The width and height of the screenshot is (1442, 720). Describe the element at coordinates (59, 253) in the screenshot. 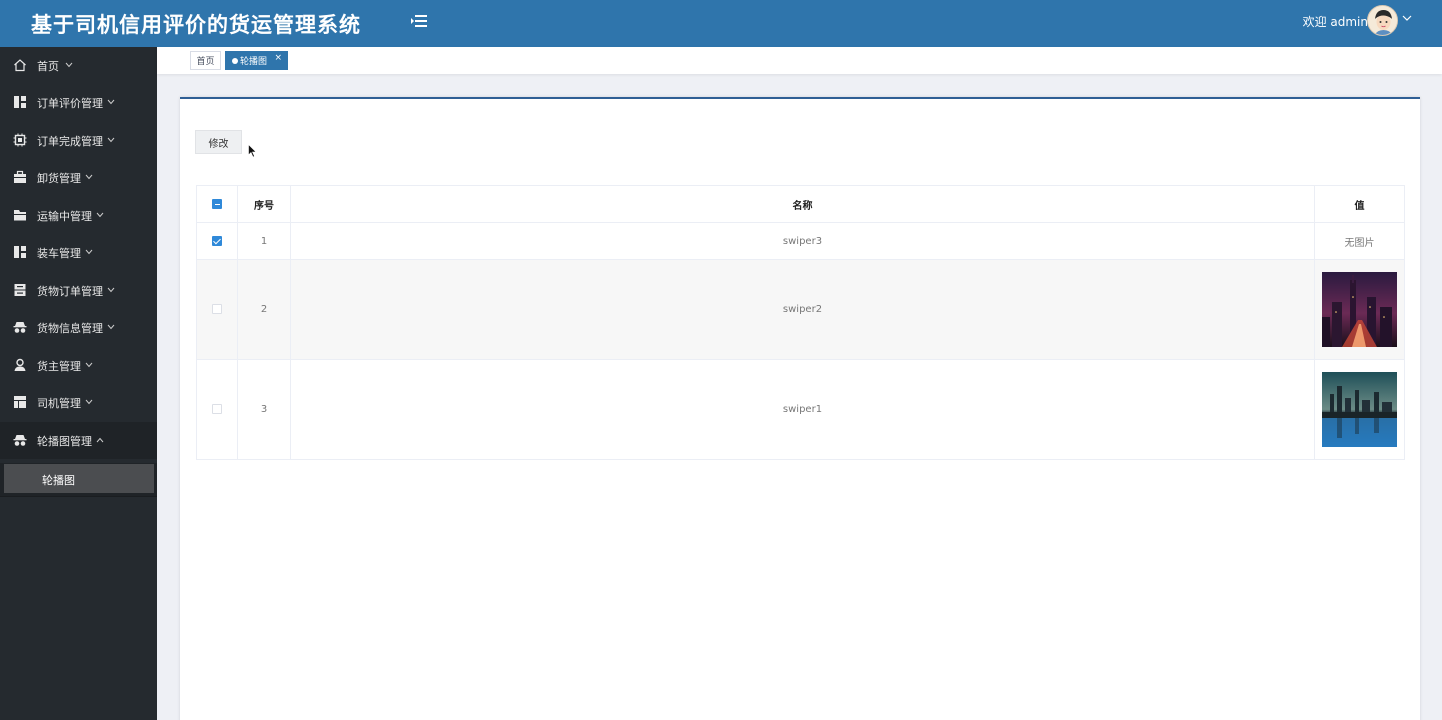

I see `sidebar-item-label: 装车管理` at that location.